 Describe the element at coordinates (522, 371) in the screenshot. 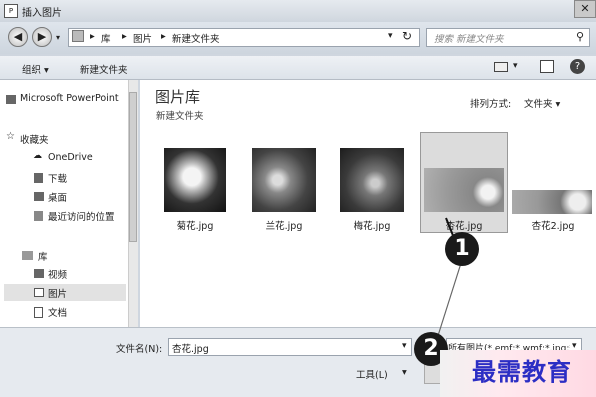

I see `watermark-text: 最需教育` at that location.